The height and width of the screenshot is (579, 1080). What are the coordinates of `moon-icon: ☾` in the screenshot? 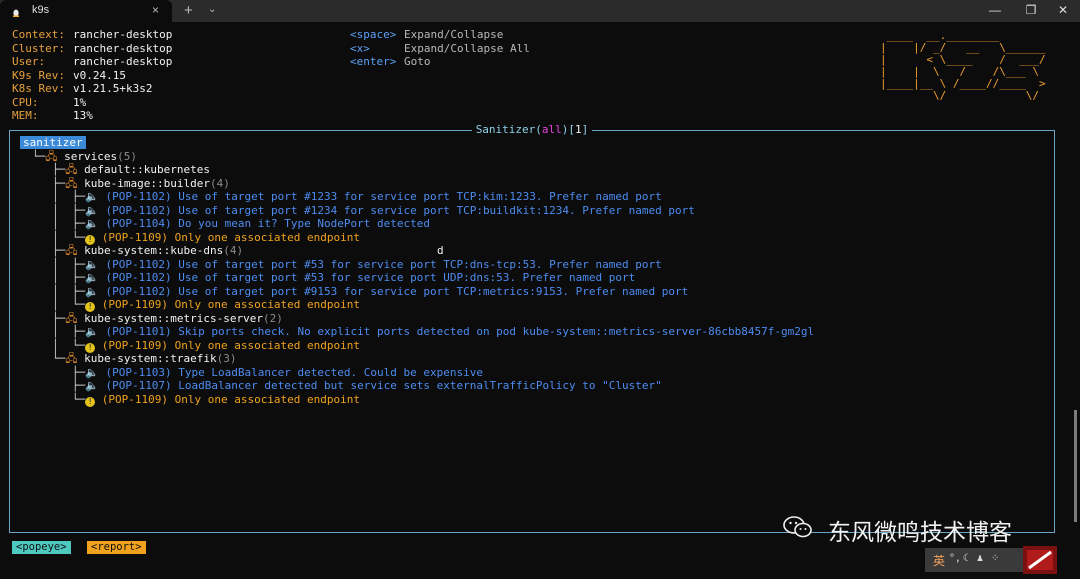 It's located at (966, 558).